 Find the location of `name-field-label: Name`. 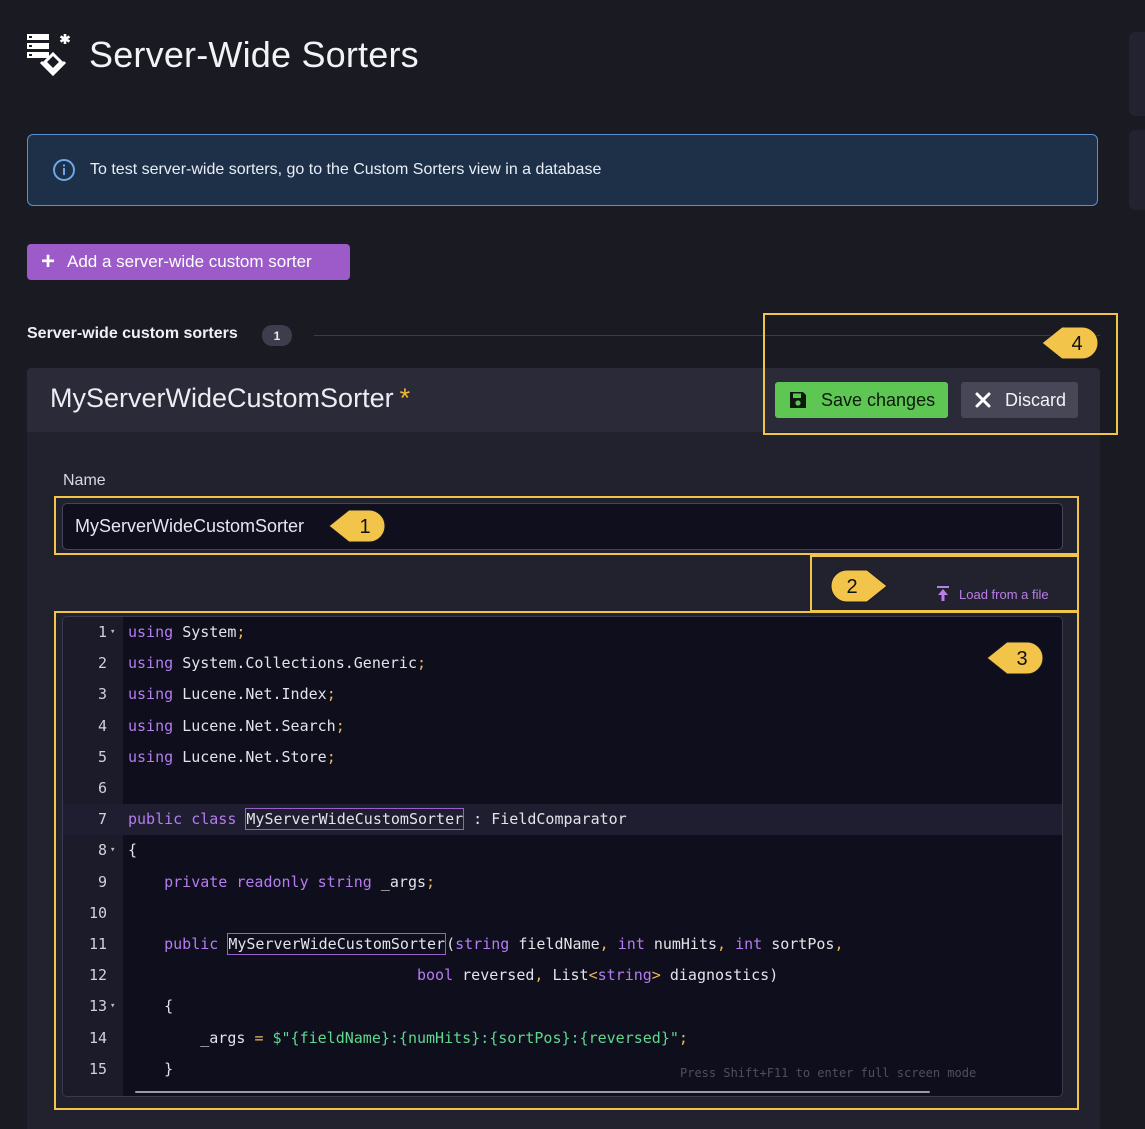

name-field-label: Name is located at coordinates (84, 480).